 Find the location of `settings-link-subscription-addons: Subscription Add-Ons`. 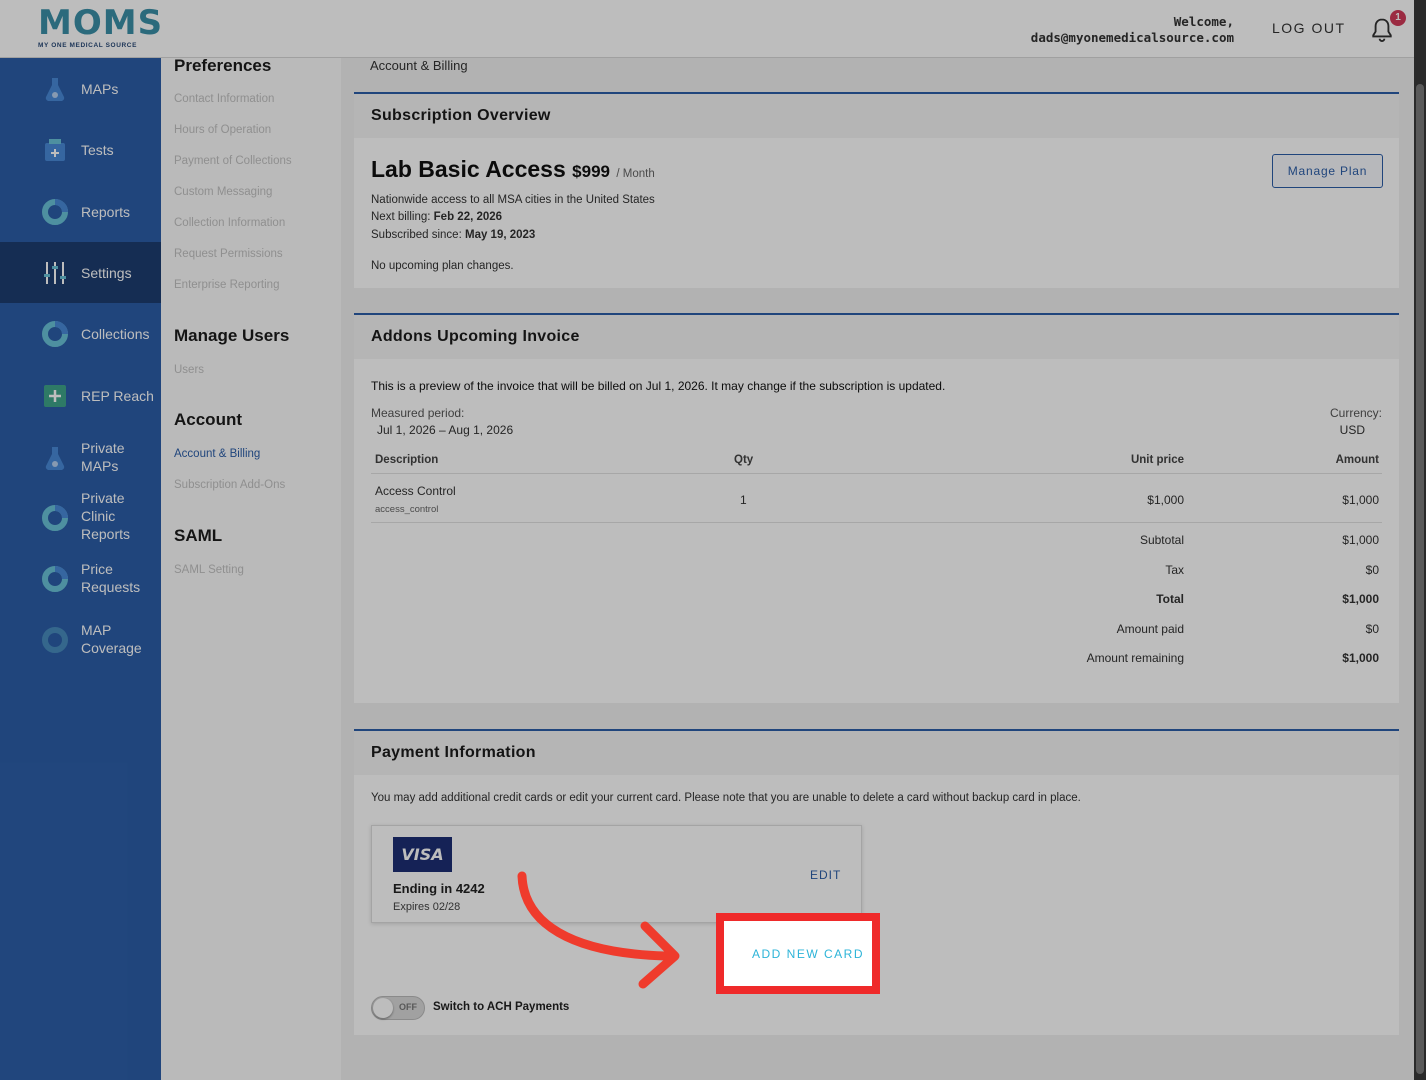

settings-link-subscription-addons: Subscription Add-Ons is located at coordinates (229, 485).